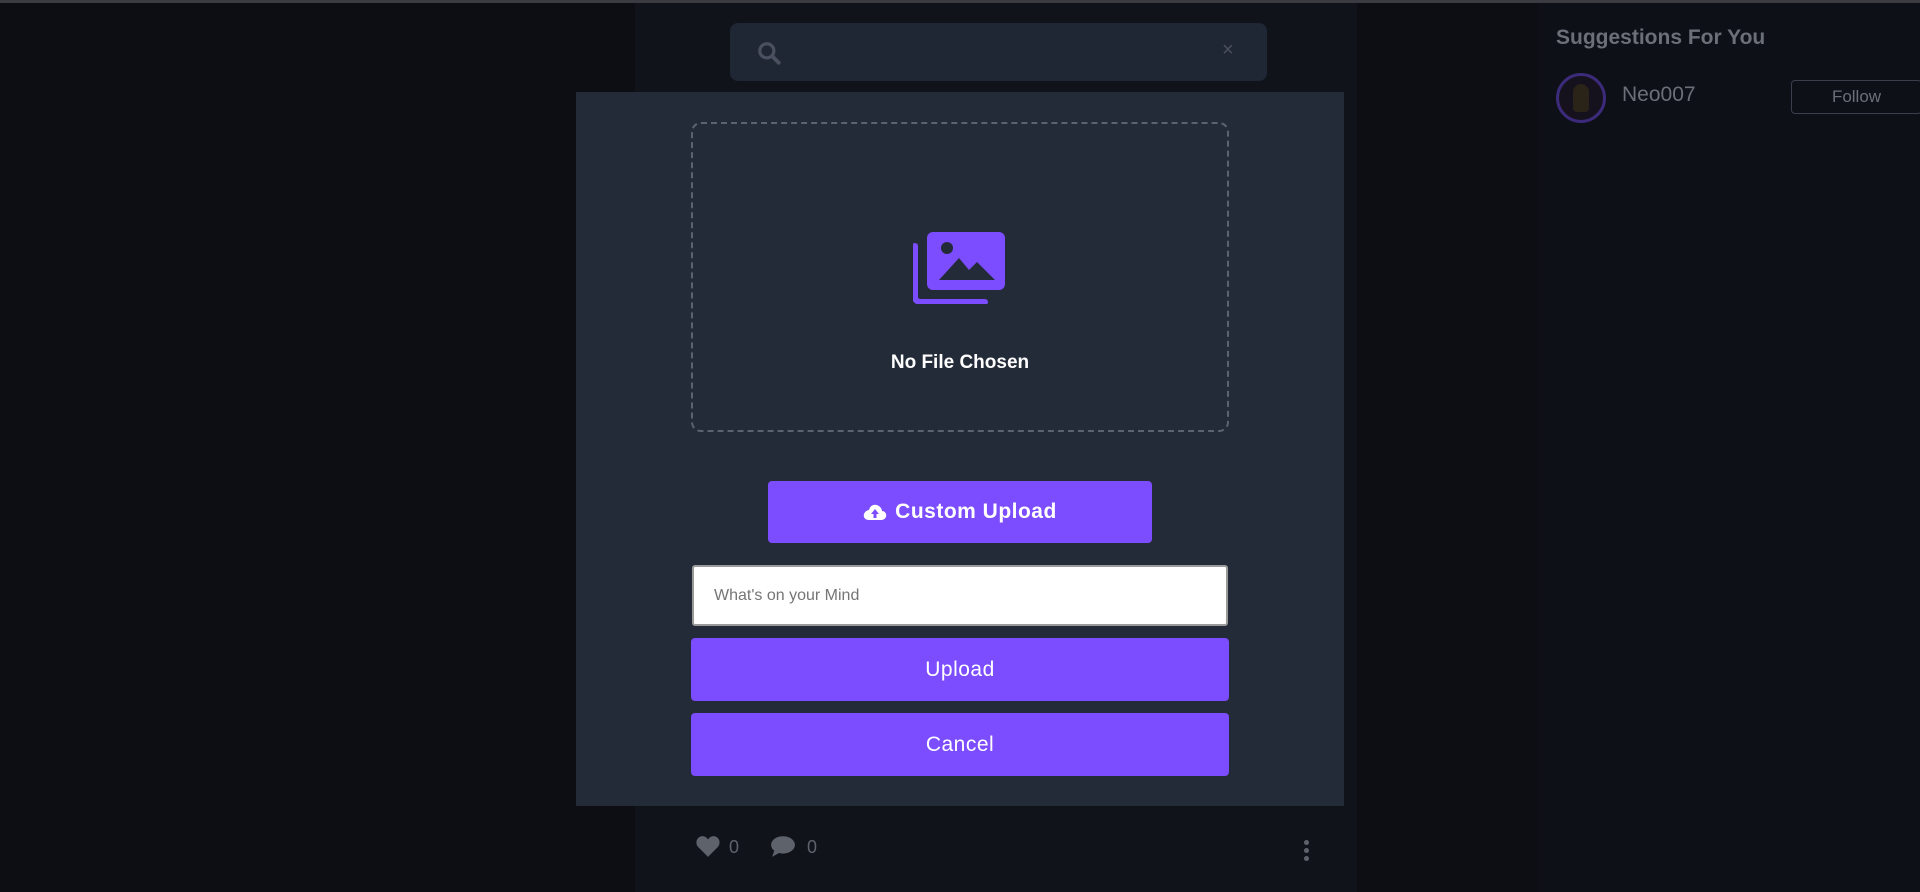 Image resolution: width=1920 pixels, height=892 pixels. I want to click on avatar-image, so click(1581, 98).